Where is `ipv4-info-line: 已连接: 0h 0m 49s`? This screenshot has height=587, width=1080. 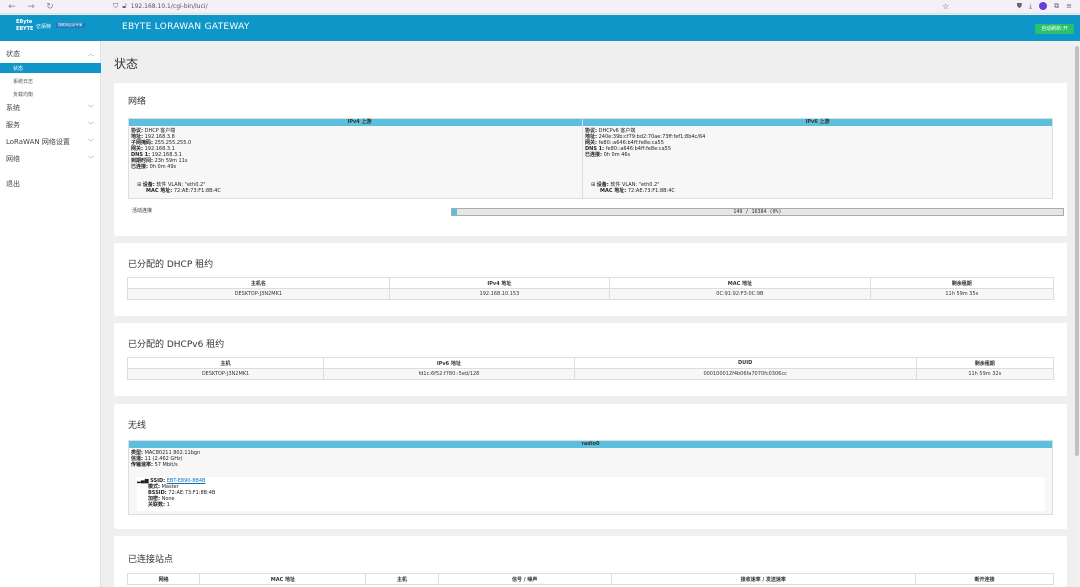
ipv4-info-line: 已连接: 0h 0m 49s is located at coordinates (359, 167).